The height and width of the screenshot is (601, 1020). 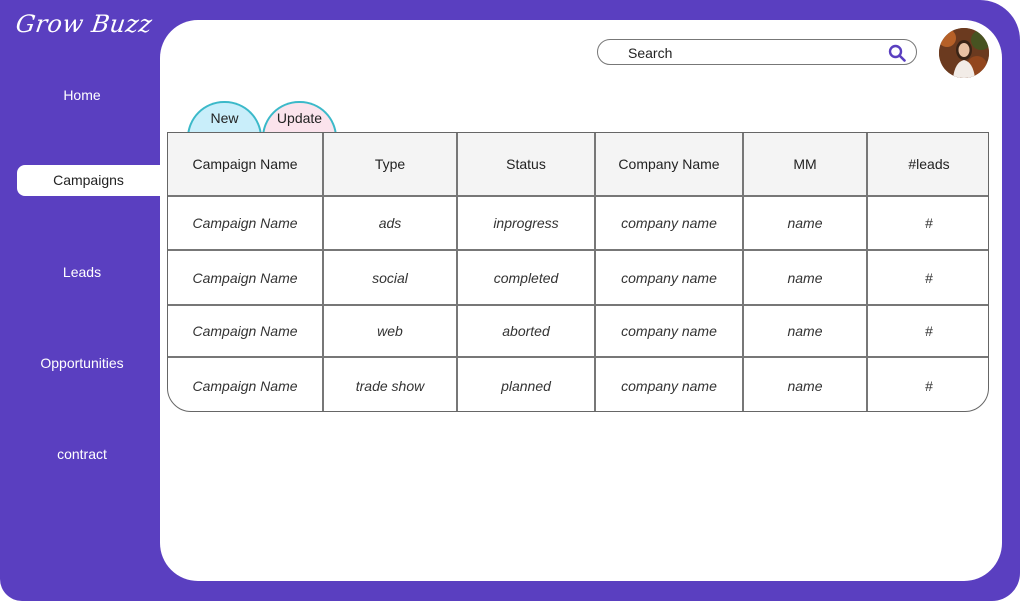 I want to click on table-cell-status: planned, so click(x=527, y=384).